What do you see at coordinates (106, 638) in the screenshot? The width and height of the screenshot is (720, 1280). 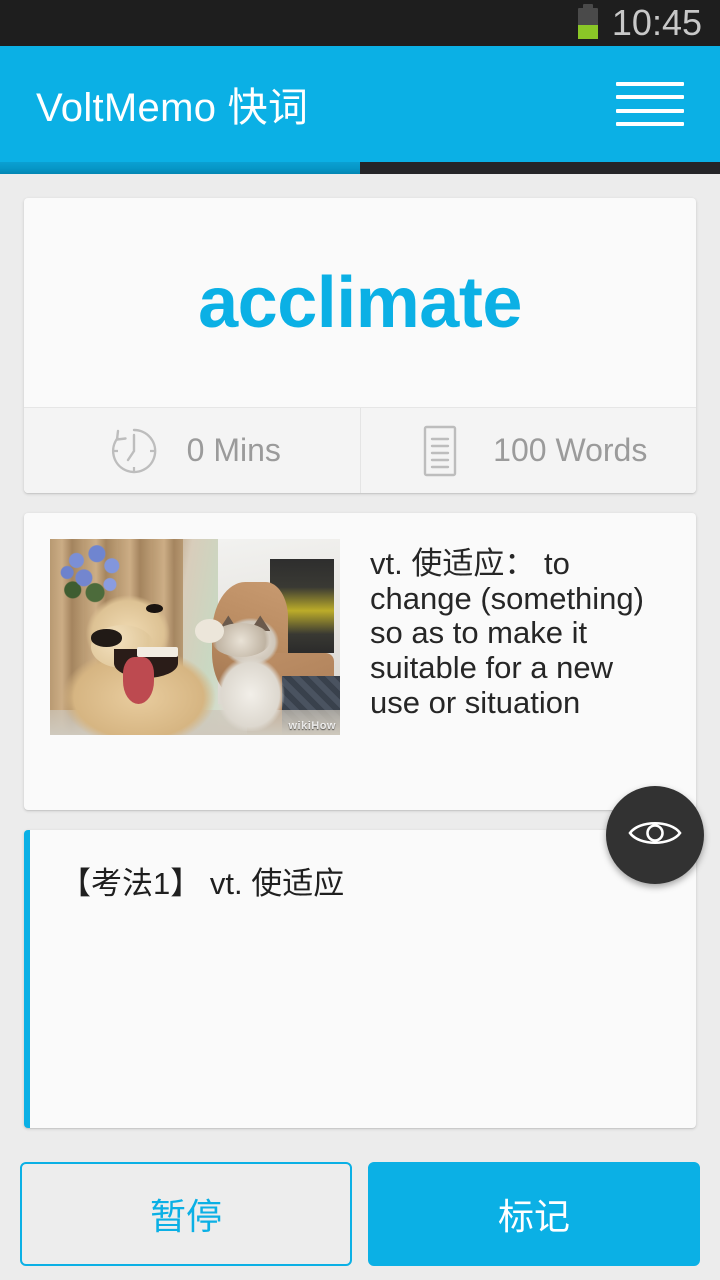 I see `photo-dog-nose` at bounding box center [106, 638].